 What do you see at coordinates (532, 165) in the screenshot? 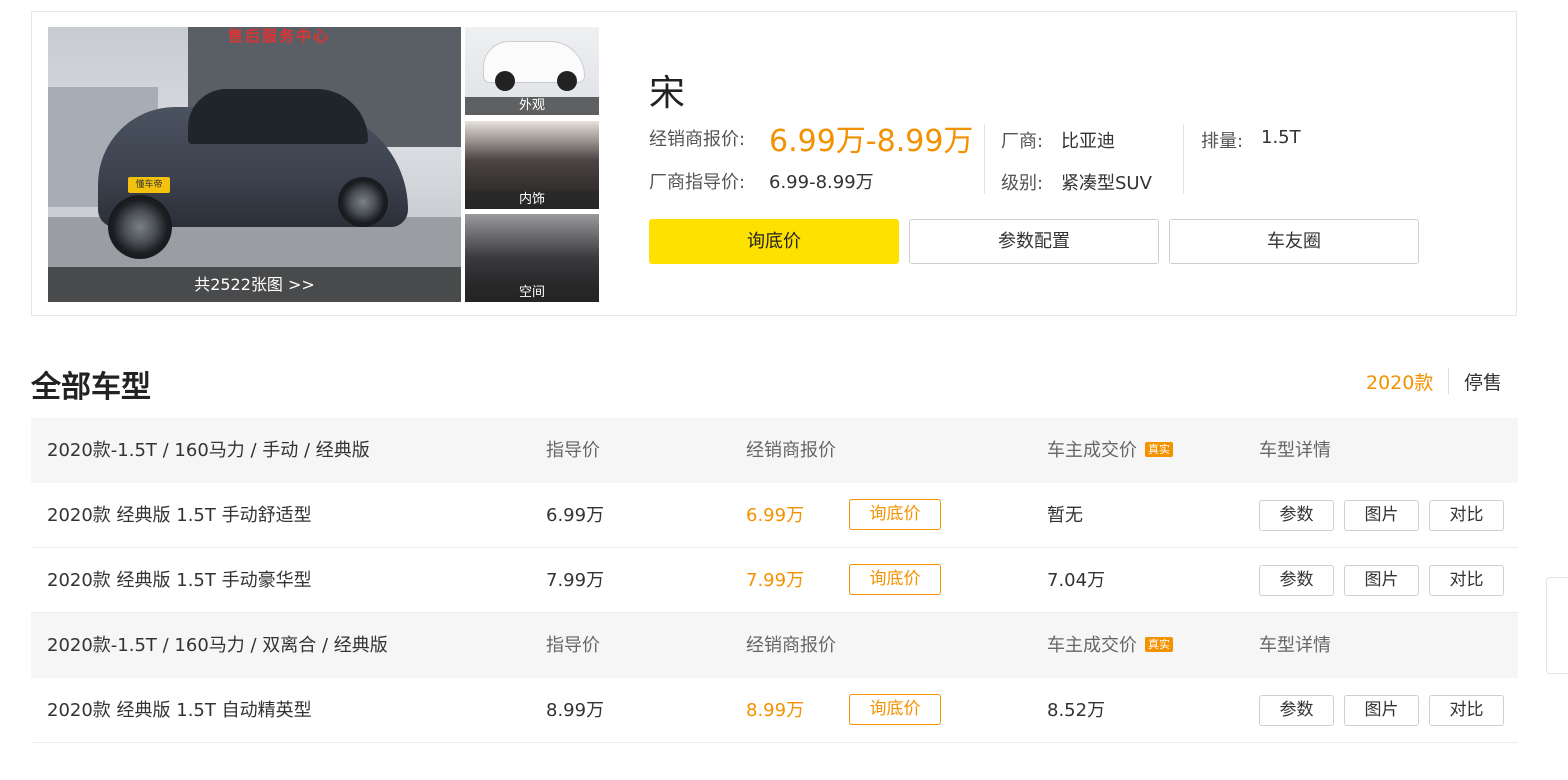
I see `thumb-interior: 内饰` at bounding box center [532, 165].